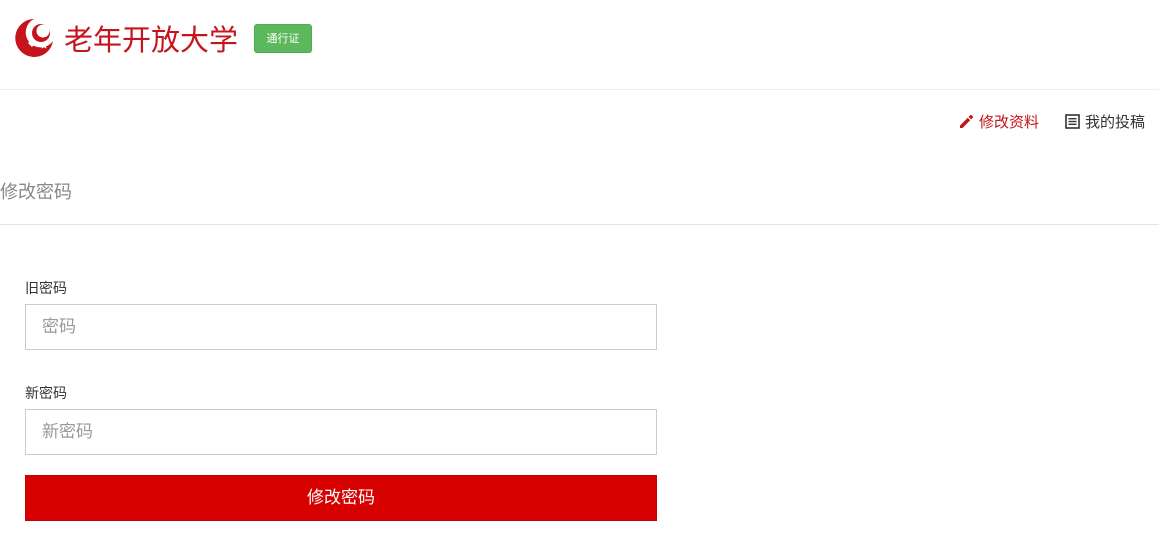  Describe the element at coordinates (34, 38) in the screenshot. I see `crescent-logo-icon` at that location.